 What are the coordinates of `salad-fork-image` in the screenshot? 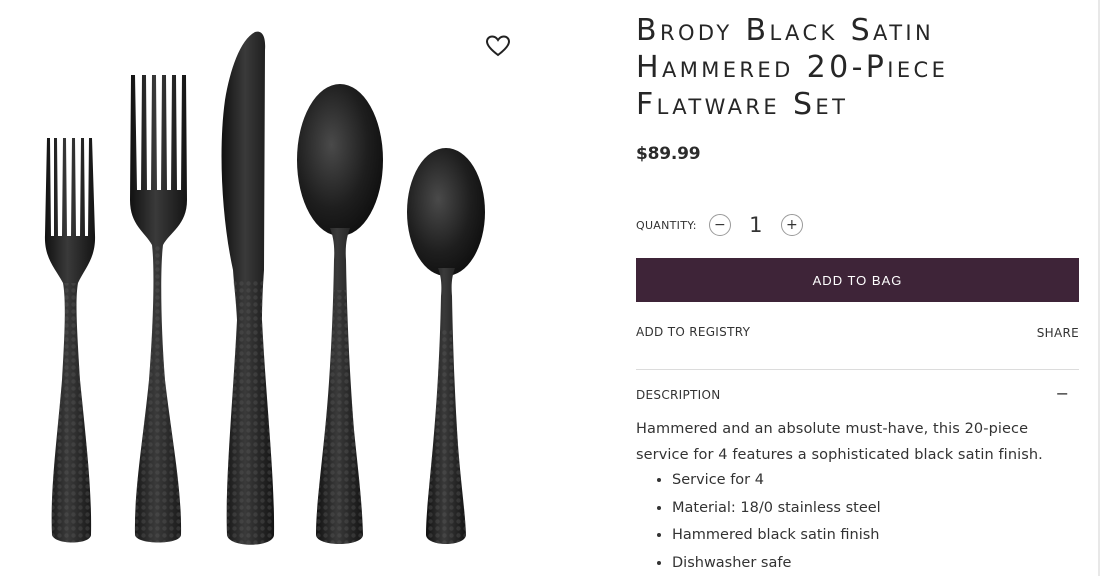 It's located at (70, 340).